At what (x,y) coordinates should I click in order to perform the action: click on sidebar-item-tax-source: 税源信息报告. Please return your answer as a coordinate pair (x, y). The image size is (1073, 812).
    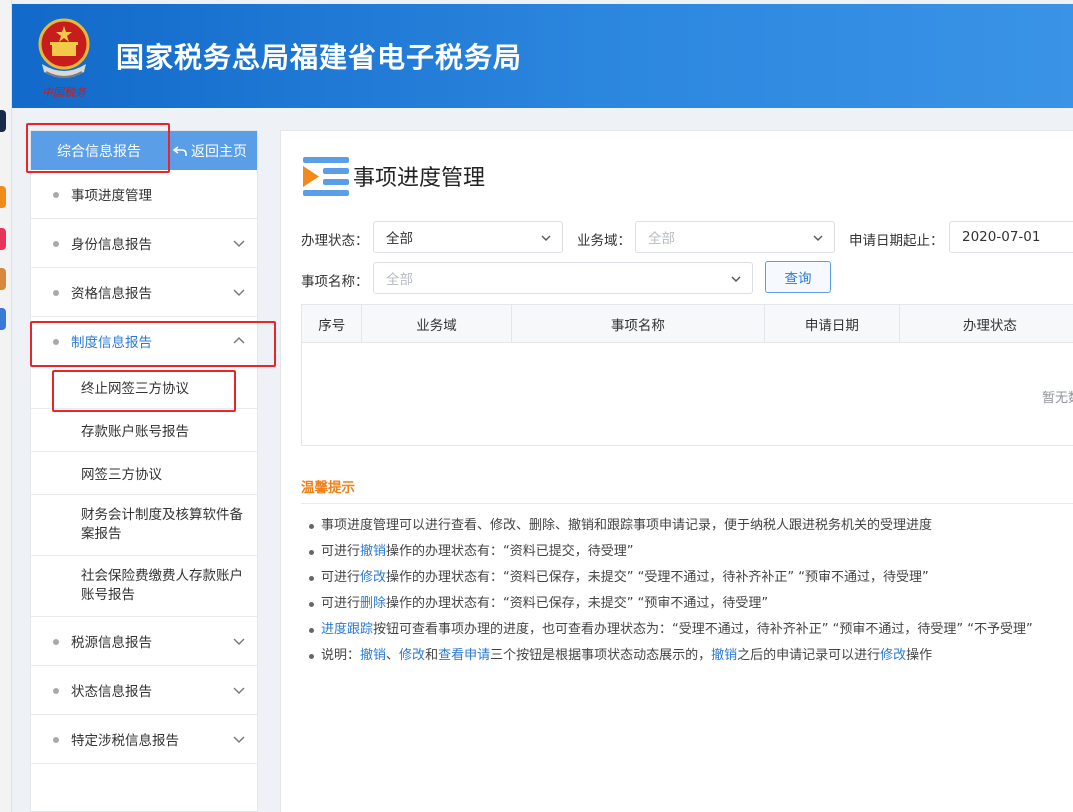
    Looking at the image, I should click on (144, 641).